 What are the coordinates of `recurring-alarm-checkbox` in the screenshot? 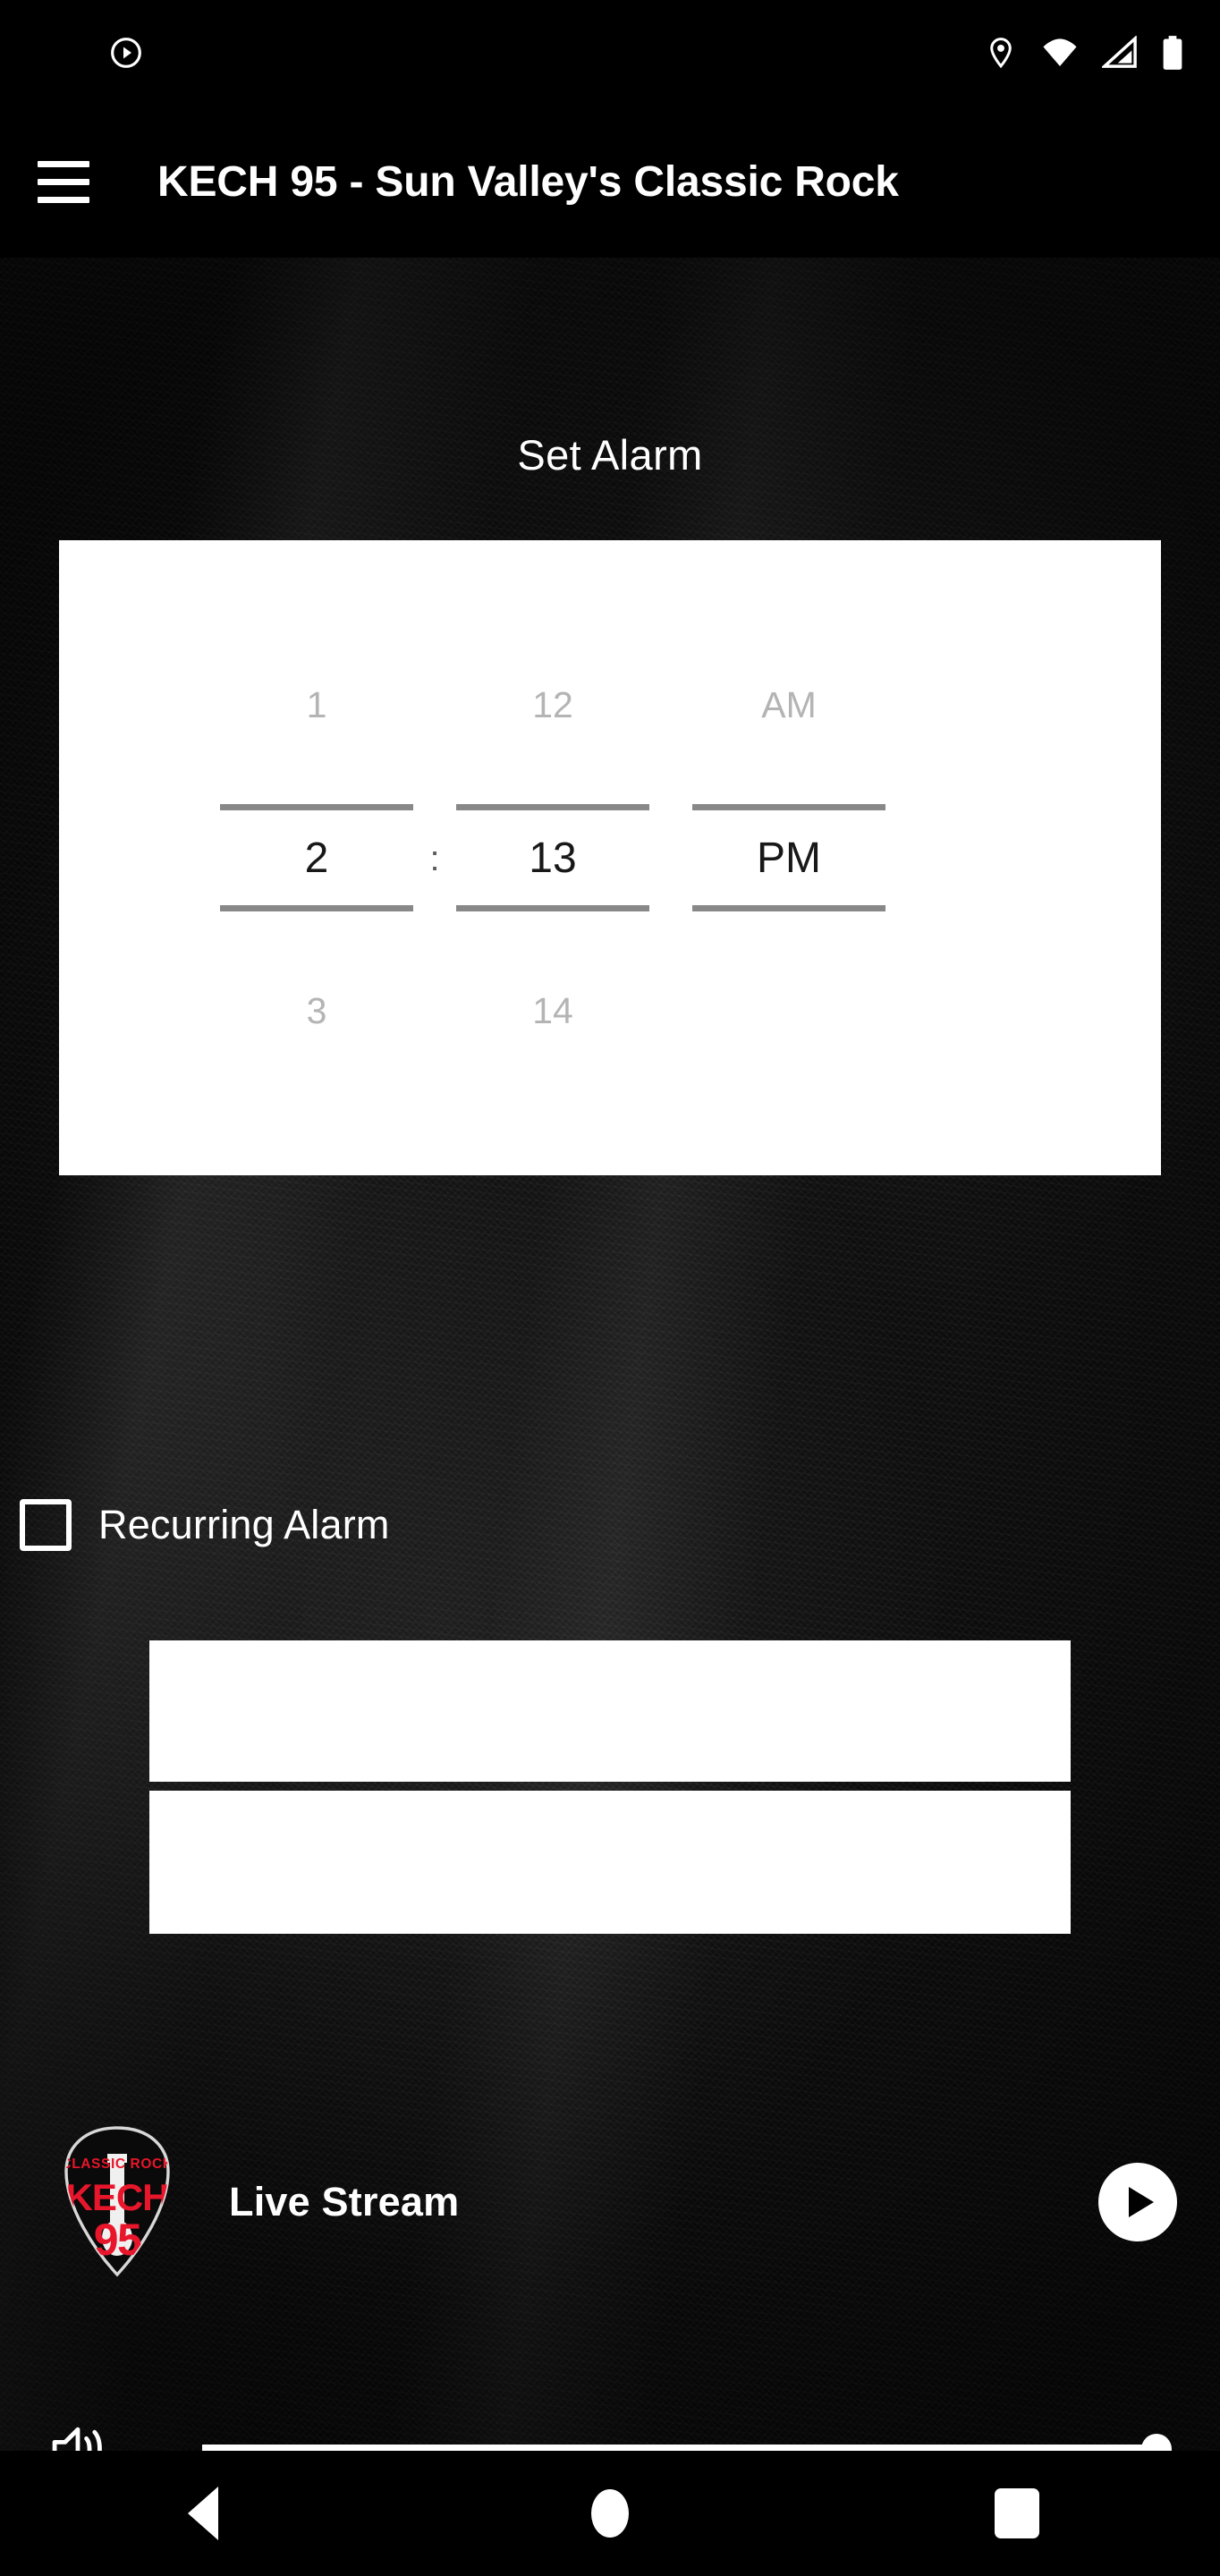 It's located at (46, 1525).